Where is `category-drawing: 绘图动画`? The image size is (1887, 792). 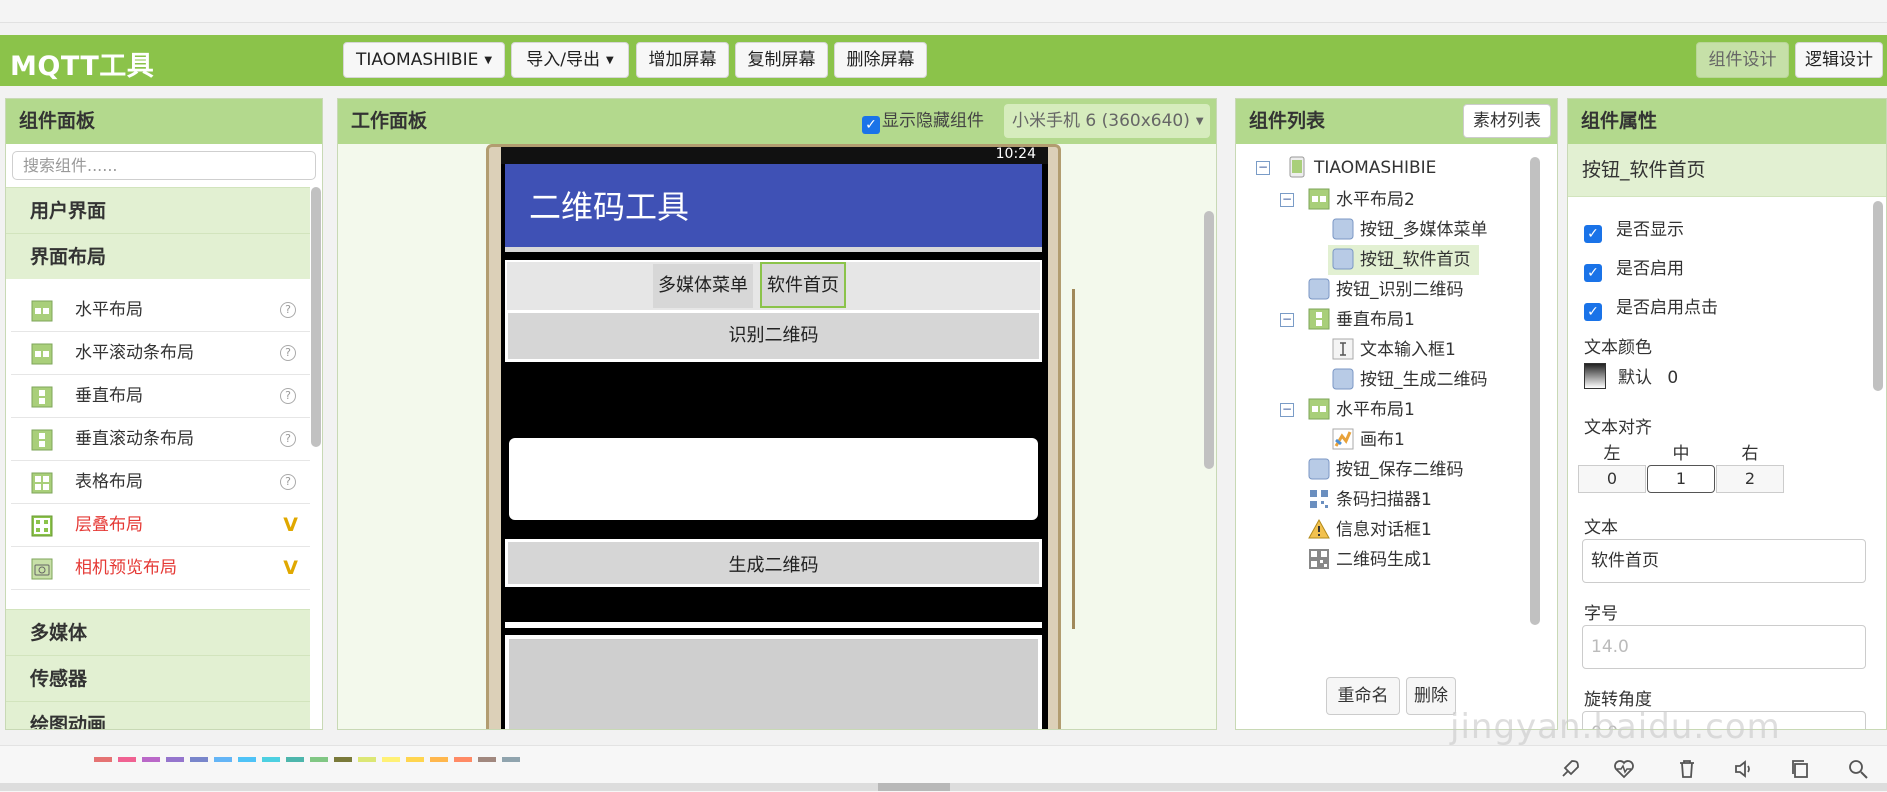 category-drawing: 绘图动画 is located at coordinates (158, 715).